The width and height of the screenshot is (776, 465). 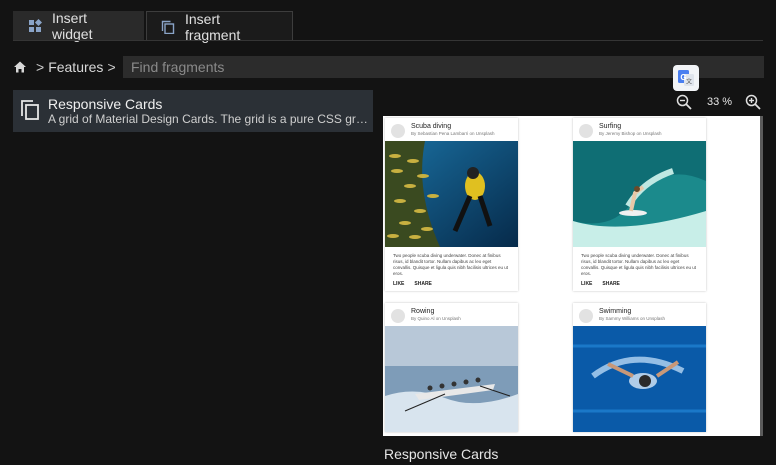 I want to click on card-title: Swimming, so click(x=615, y=311).